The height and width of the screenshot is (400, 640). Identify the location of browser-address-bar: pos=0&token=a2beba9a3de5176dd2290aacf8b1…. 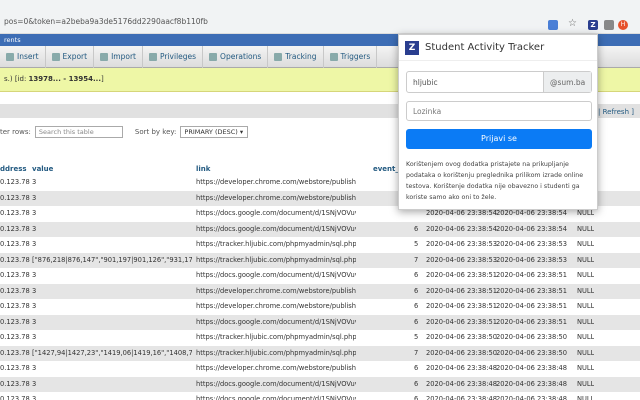
(320, 17).